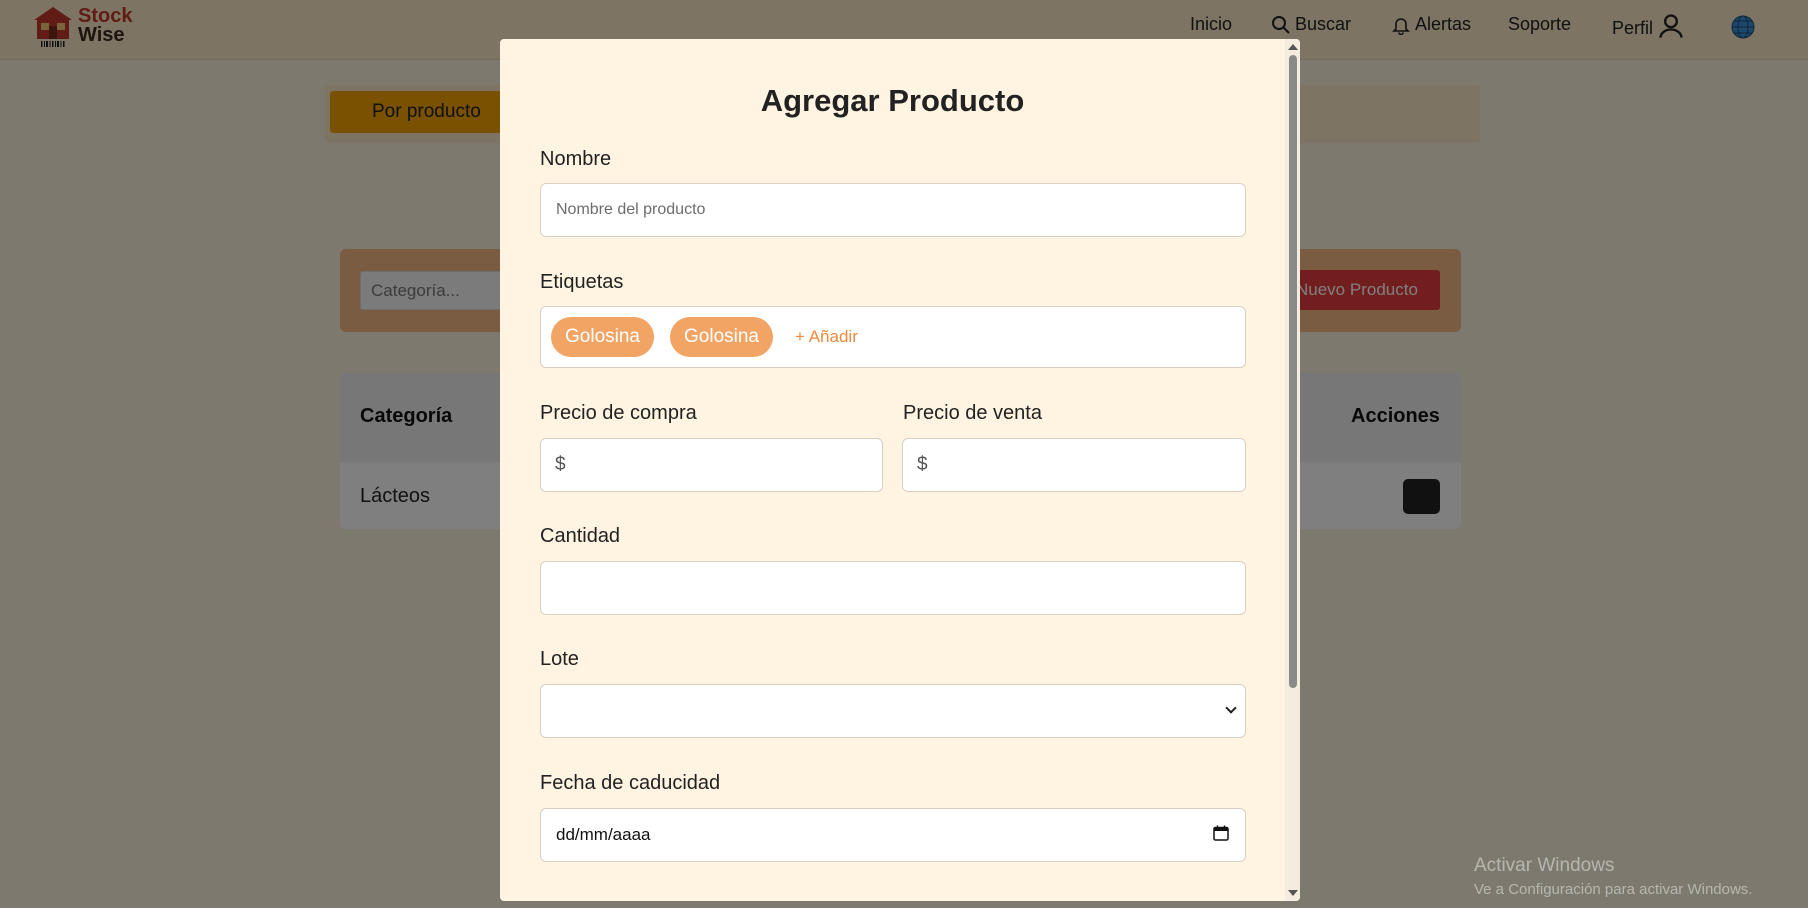 The height and width of the screenshot is (908, 1808). I want to click on etiquetas-field: Golosina Golosina + Añadir, so click(893, 337).